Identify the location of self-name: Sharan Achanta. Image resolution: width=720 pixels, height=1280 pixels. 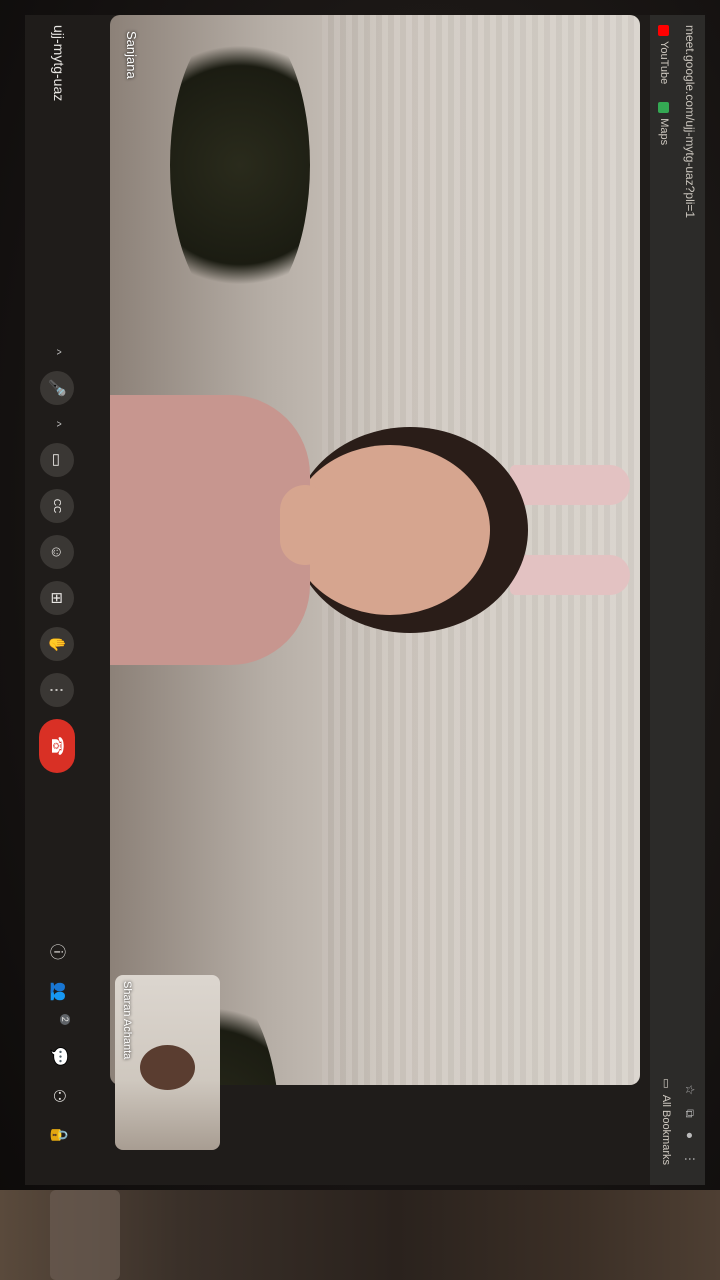
(127, 1020).